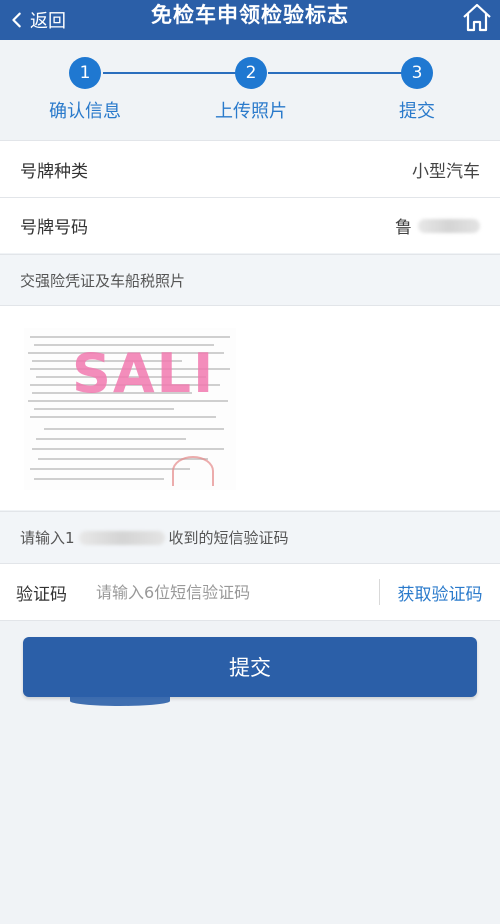 The image size is (500, 924). I want to click on step-2-label: 上传照片, so click(251, 111).